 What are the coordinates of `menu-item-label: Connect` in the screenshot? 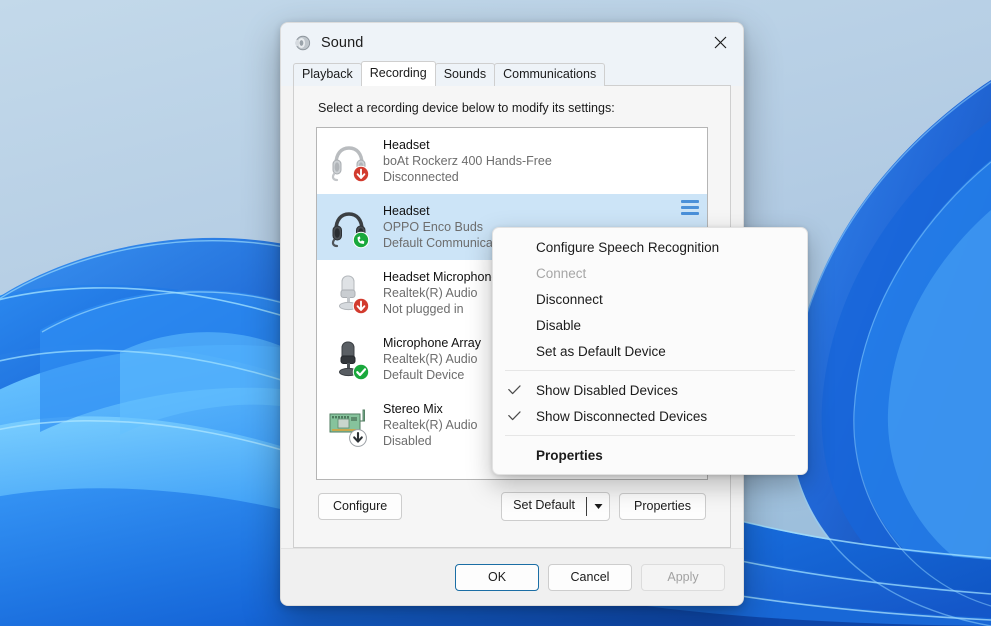 It's located at (561, 273).